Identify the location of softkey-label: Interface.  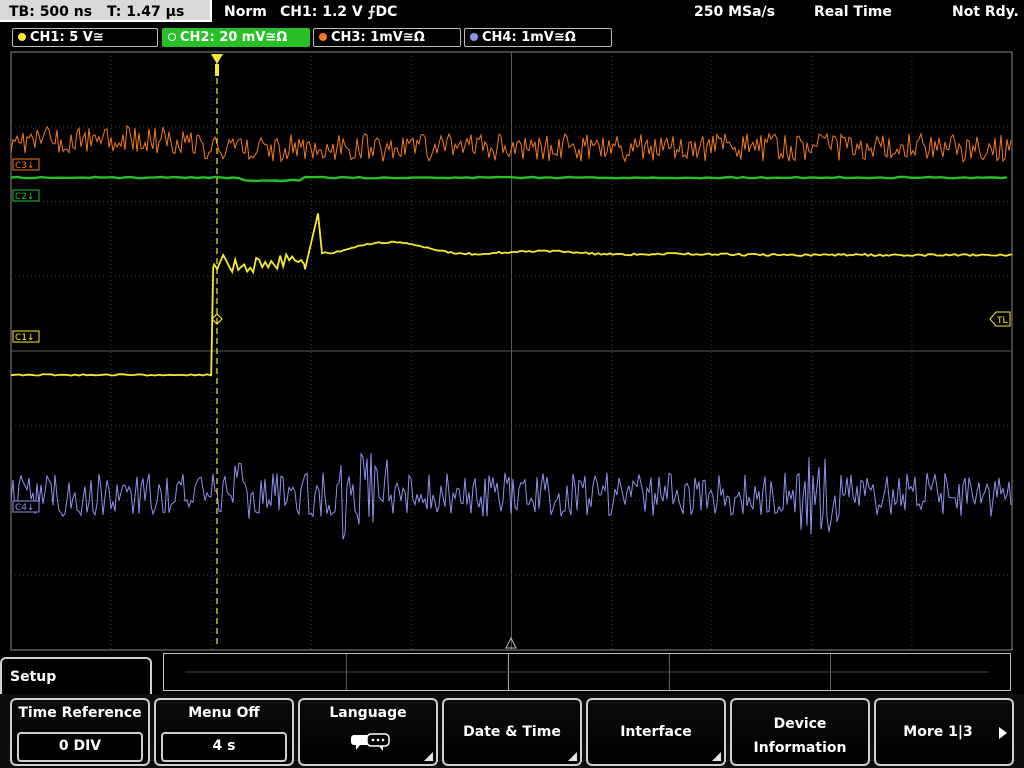
(656, 732).